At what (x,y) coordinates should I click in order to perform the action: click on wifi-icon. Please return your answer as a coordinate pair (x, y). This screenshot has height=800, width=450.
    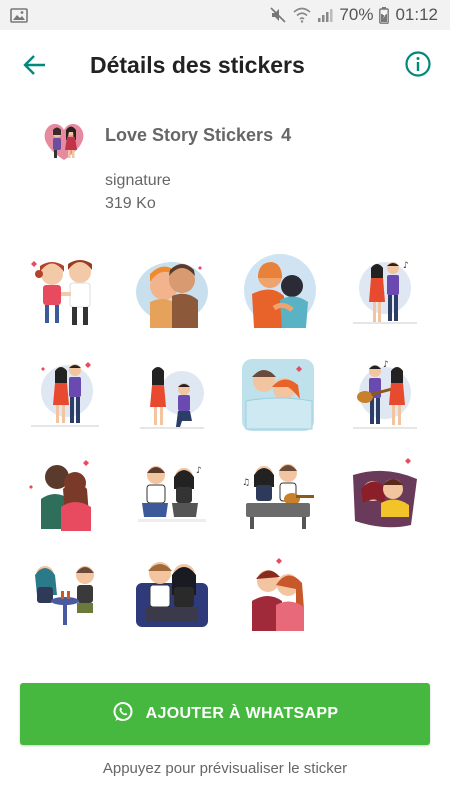
    Looking at the image, I should click on (302, 15).